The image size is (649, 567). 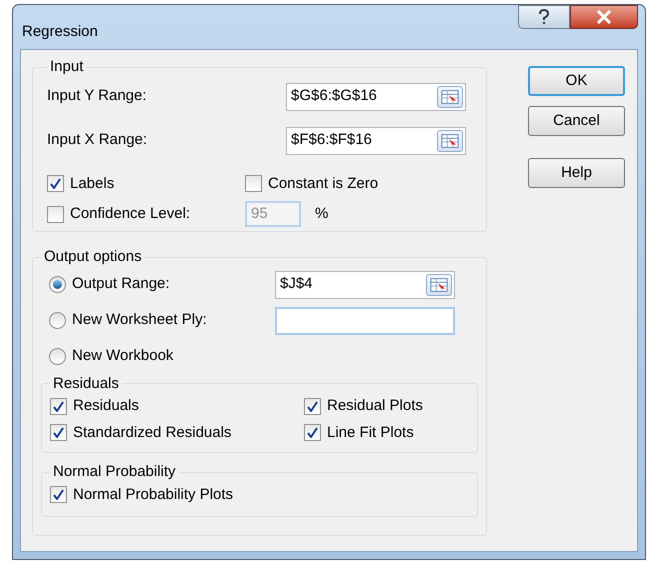 I want to click on group-title: Input, so click(x=66, y=67).